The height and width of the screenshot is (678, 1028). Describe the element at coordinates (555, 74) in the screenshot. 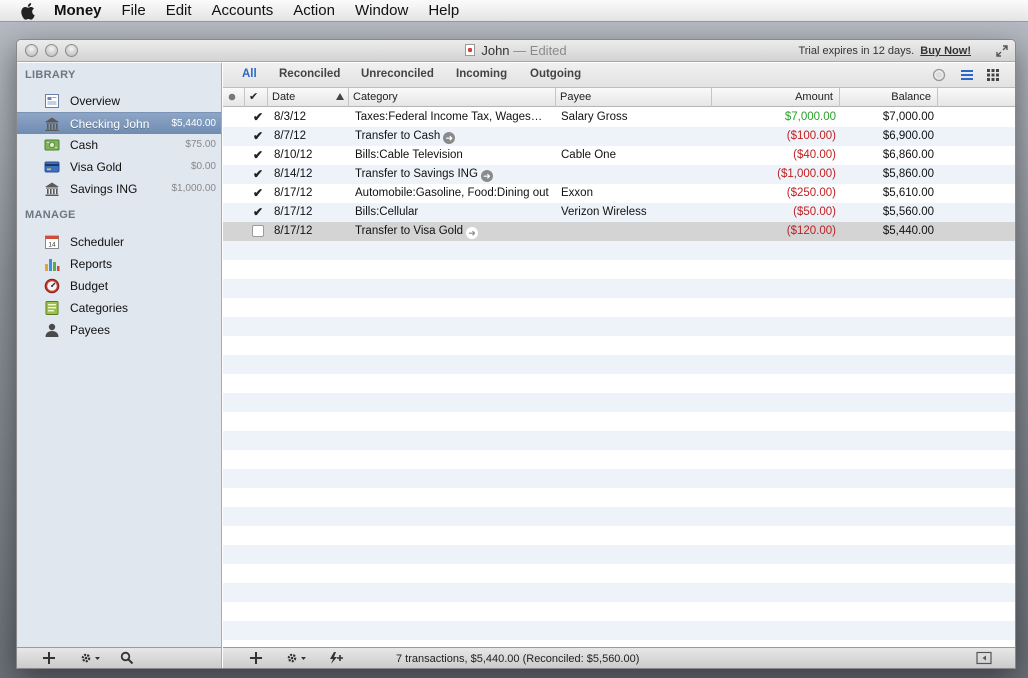

I see `filter-tab-outgoing: Outgoing` at that location.